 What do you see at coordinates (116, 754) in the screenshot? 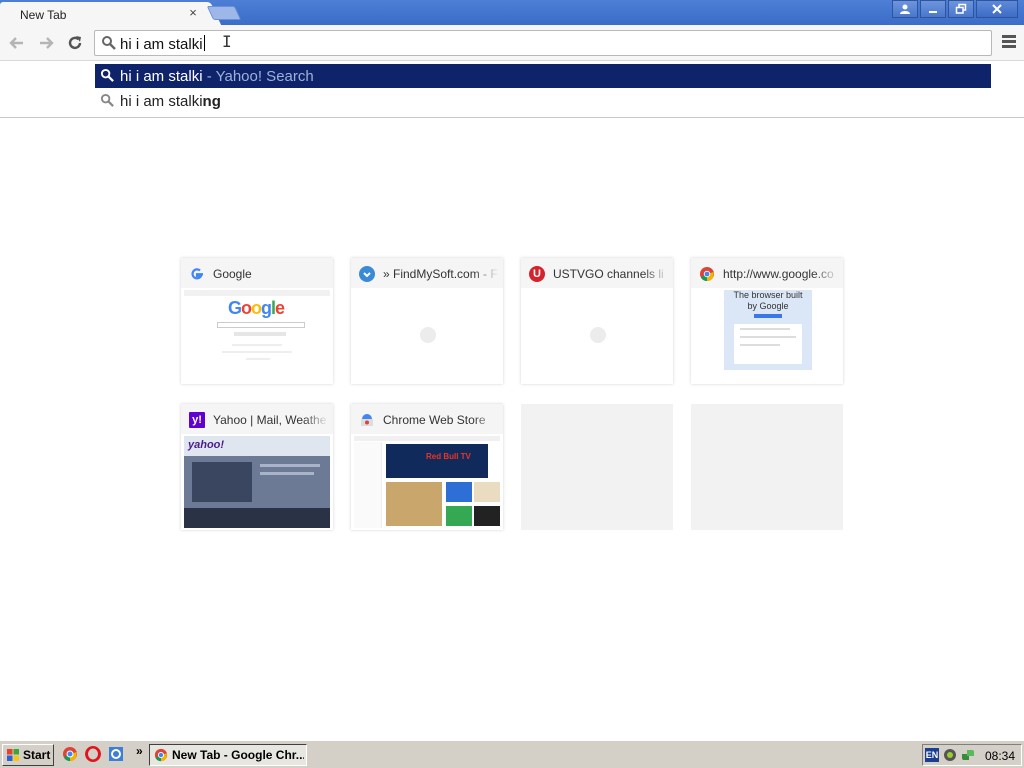
I see `ie-icon` at bounding box center [116, 754].